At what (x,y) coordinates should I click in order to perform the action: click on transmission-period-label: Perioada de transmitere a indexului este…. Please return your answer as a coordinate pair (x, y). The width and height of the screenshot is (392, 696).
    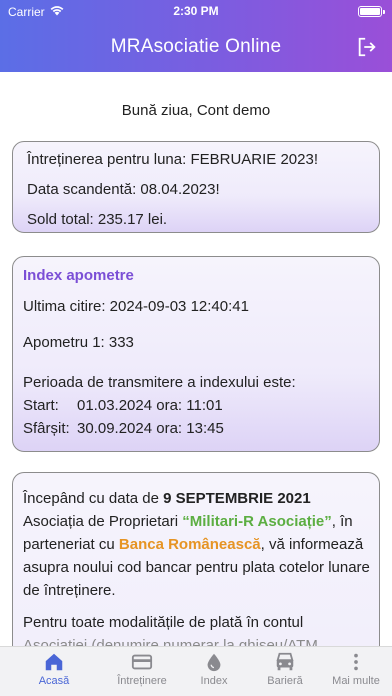
    Looking at the image, I should click on (159, 382).